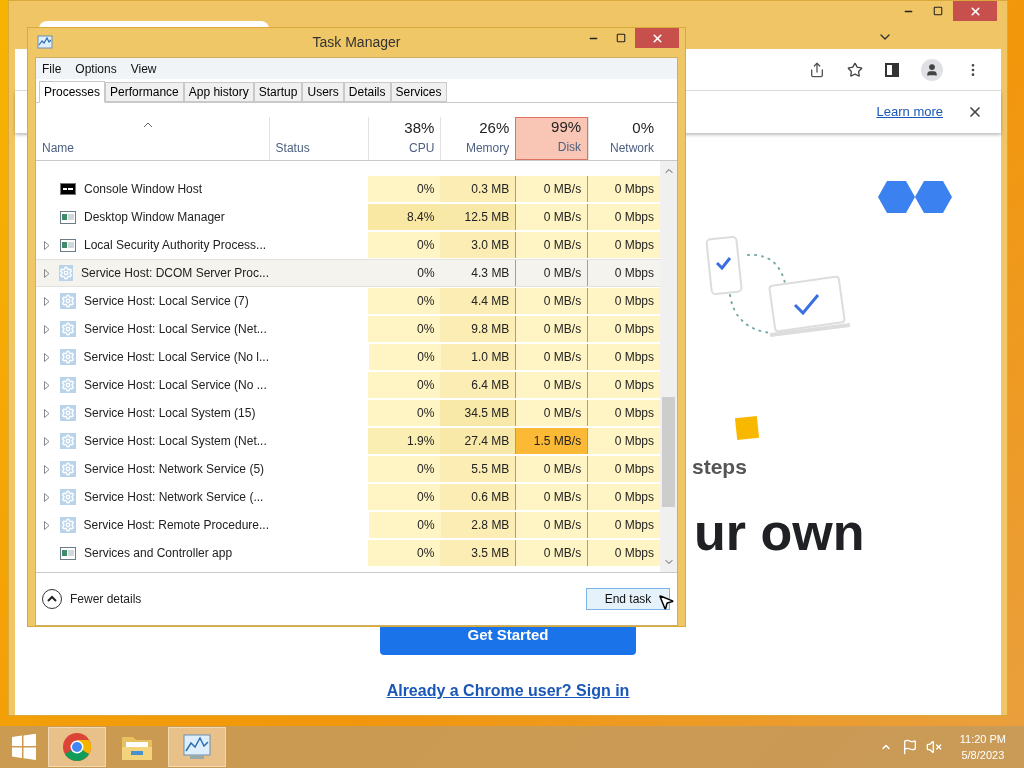 The height and width of the screenshot is (768, 1024). I want to click on process-name: Services and Controller app, so click(158, 553).